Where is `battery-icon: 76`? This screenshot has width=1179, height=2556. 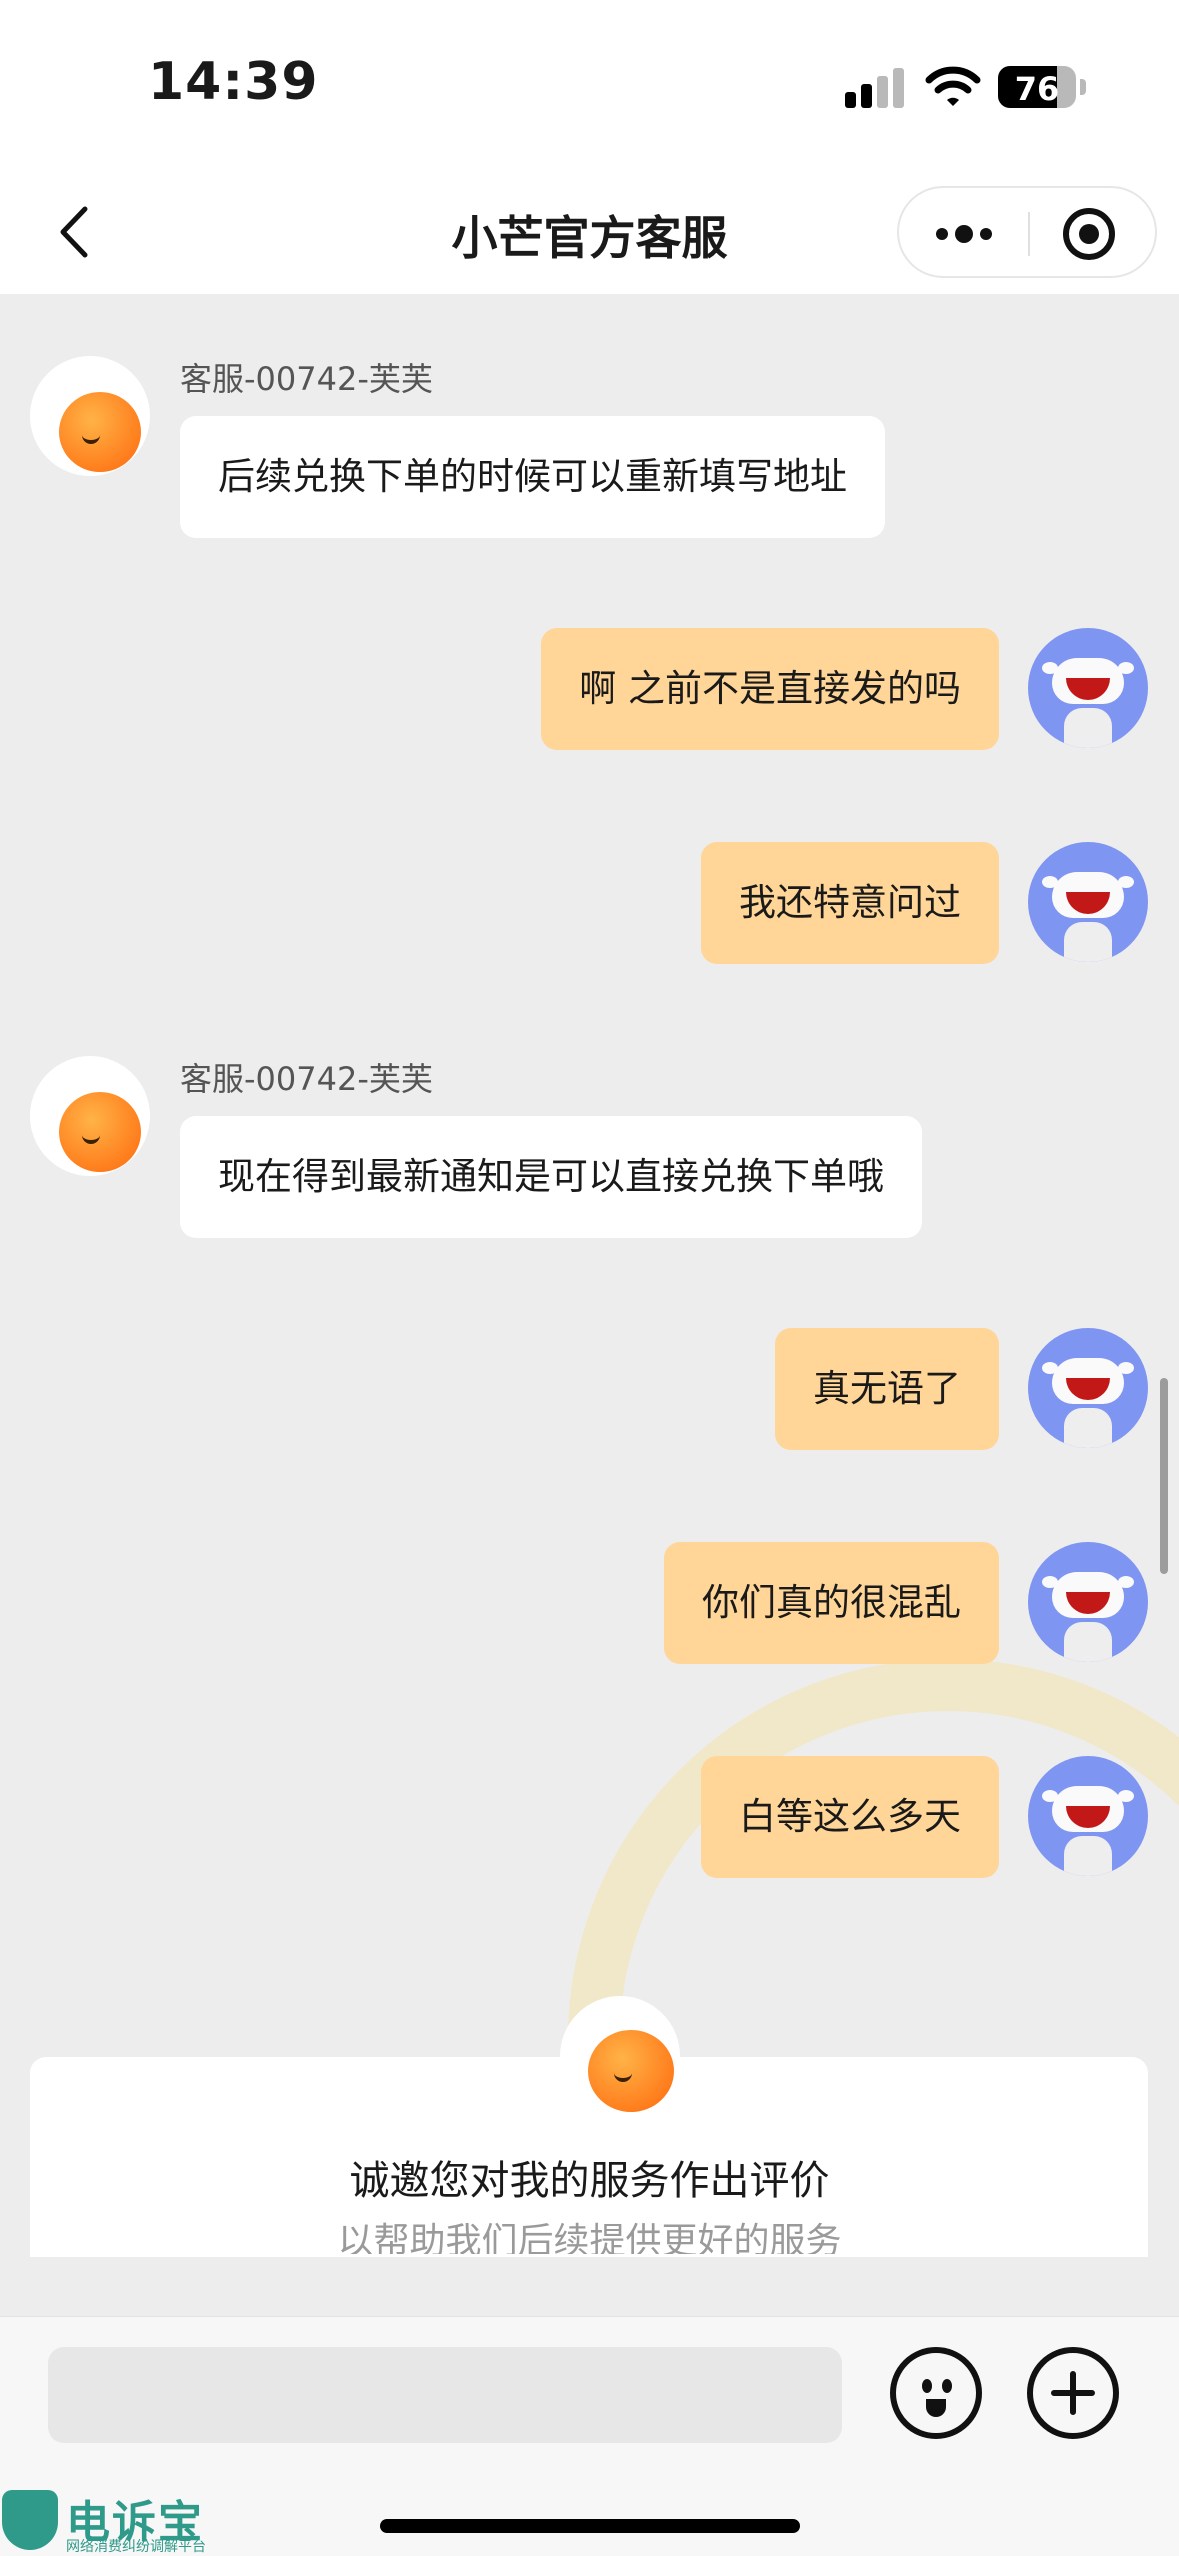
battery-icon: 76 is located at coordinates (1037, 87).